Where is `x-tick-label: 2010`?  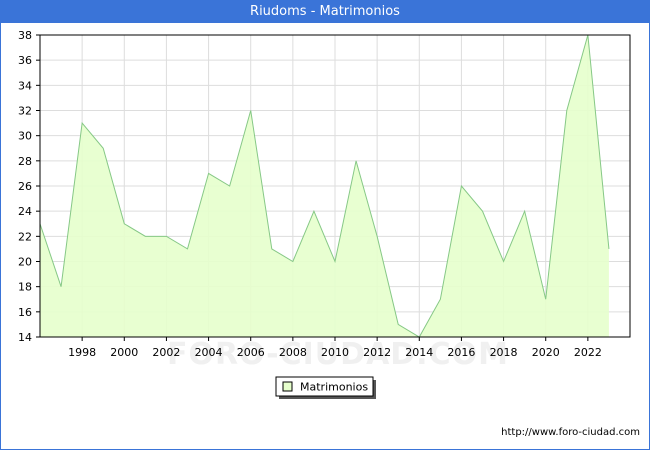
x-tick-label: 2010 is located at coordinates (335, 352).